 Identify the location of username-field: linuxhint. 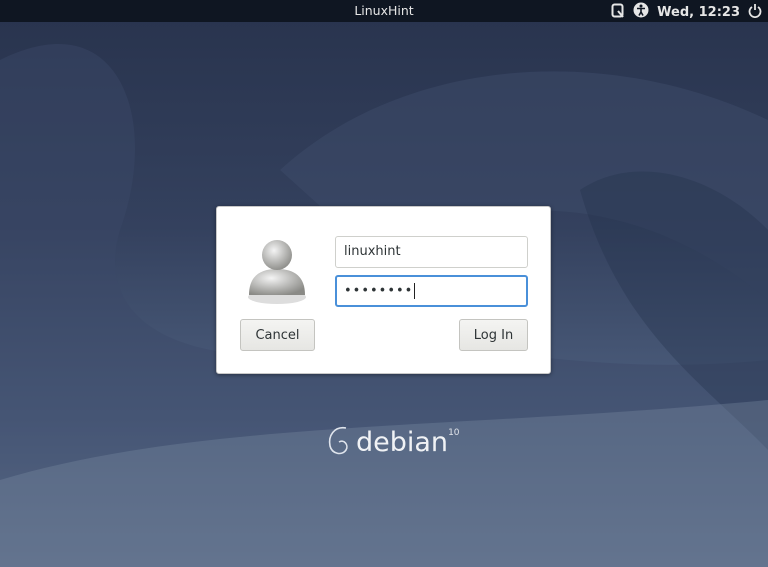
(431, 252).